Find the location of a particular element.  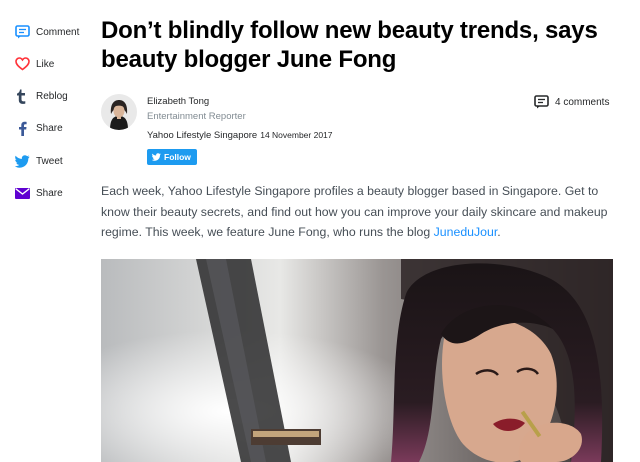

comment-share-button: Comment is located at coordinates (54, 32).